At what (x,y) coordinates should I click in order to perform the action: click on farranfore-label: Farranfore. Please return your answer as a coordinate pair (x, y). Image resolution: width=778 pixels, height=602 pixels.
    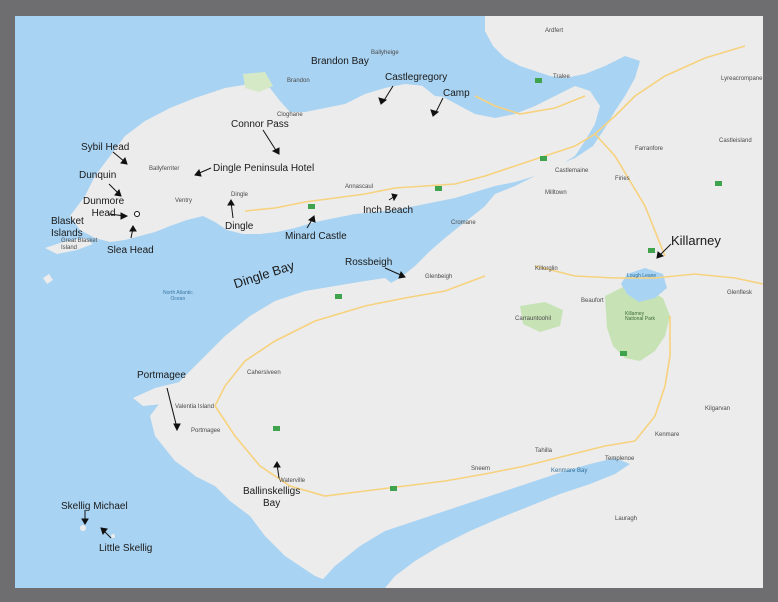
    Looking at the image, I should click on (649, 149).